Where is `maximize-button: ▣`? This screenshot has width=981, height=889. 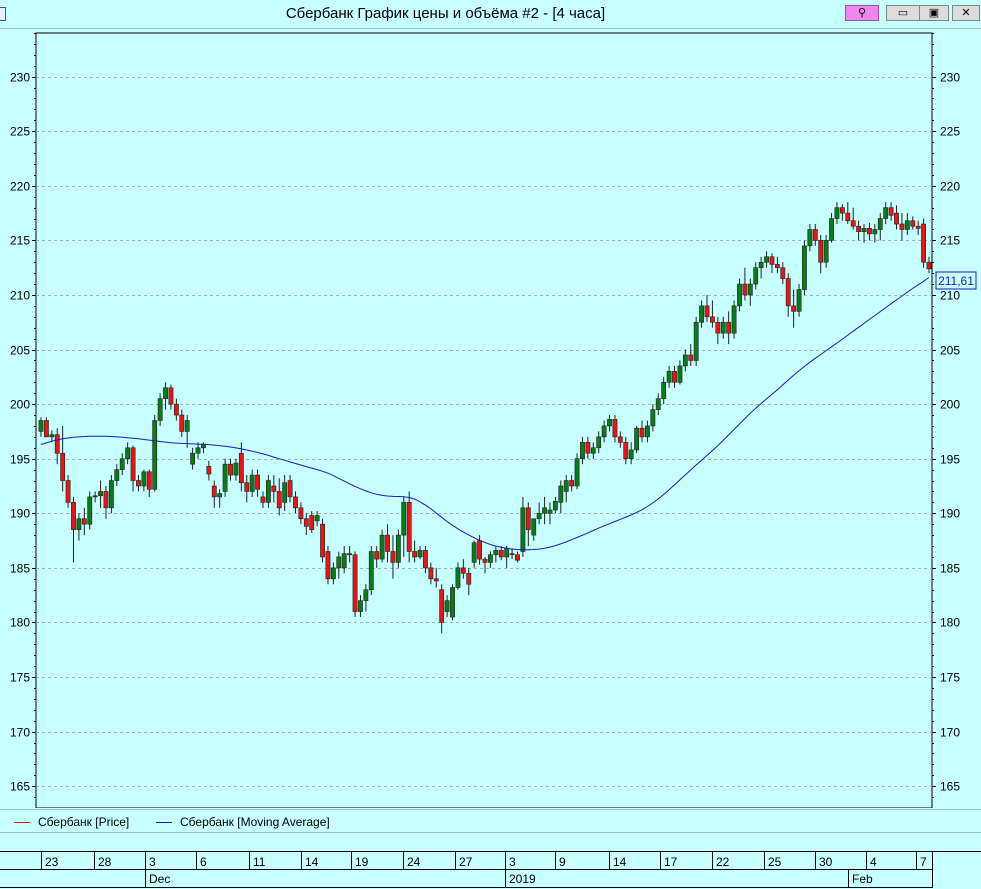 maximize-button: ▣ is located at coordinates (934, 13).